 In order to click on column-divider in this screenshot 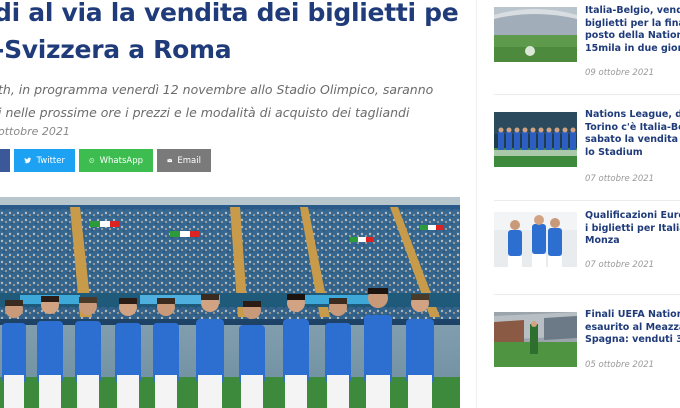, I will do `click(476, 204)`.